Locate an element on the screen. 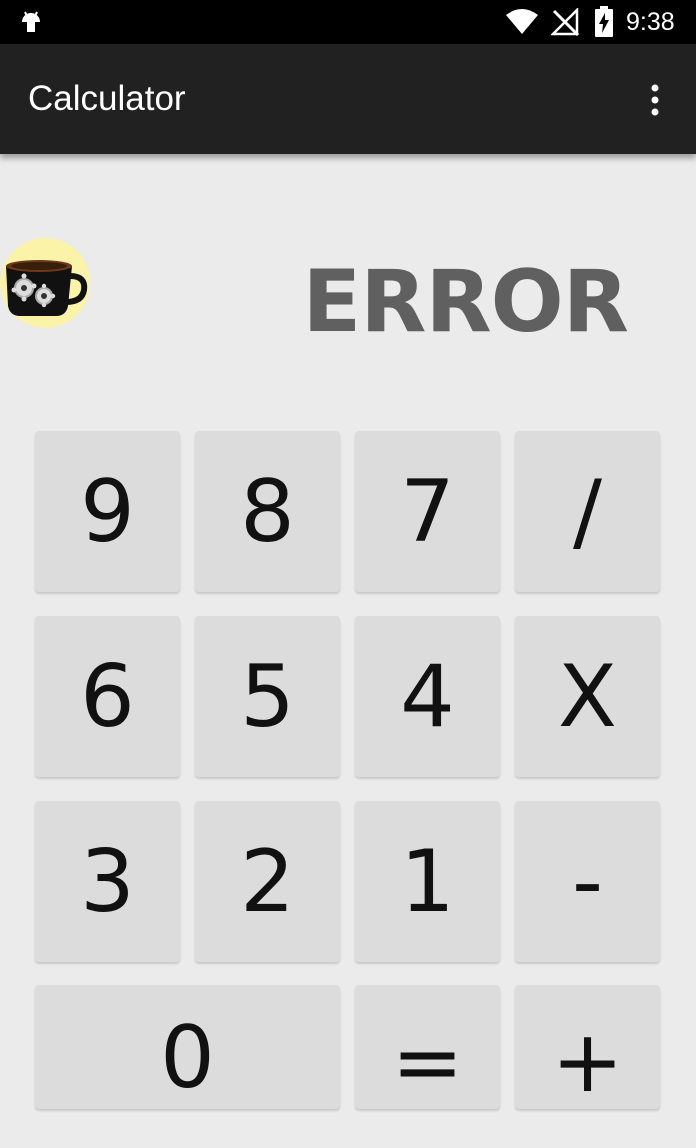  key-label: 3 is located at coordinates (107, 881).